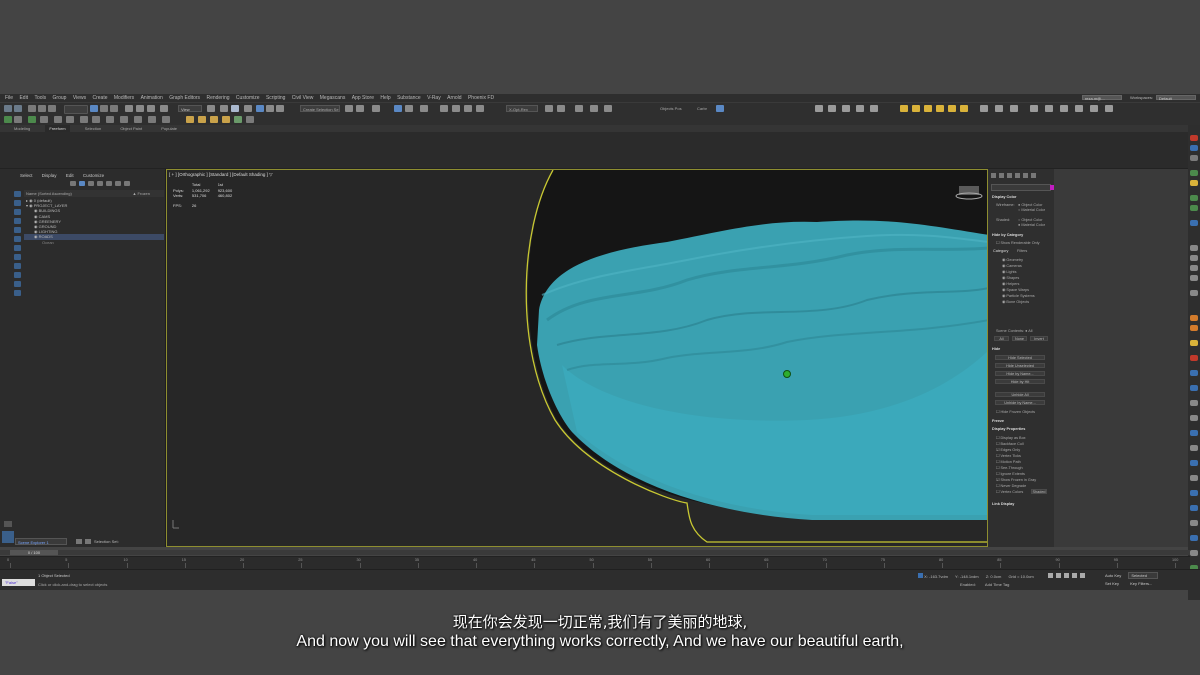 The width and height of the screenshot is (1200, 675). I want to click on rendered-frame-icon, so click(549, 108).